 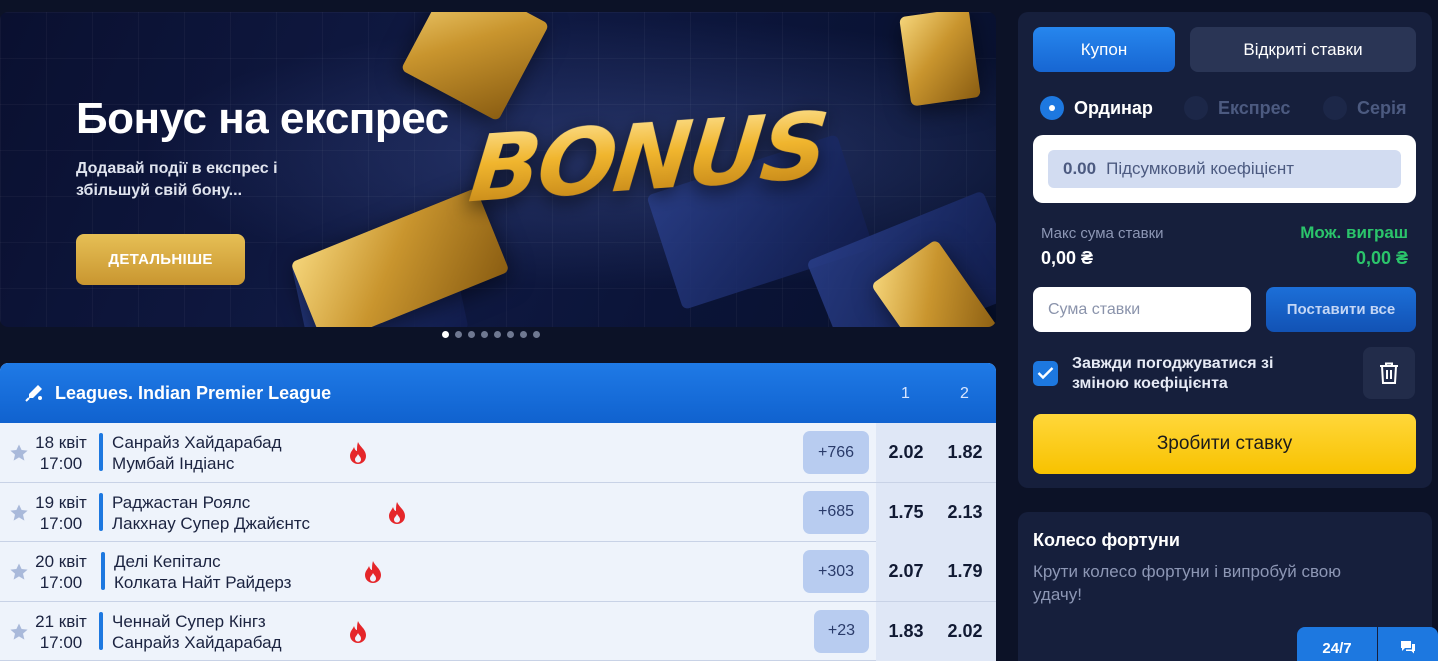 I want to click on team-home: Санрайз Хайдарабад, so click(x=197, y=442).